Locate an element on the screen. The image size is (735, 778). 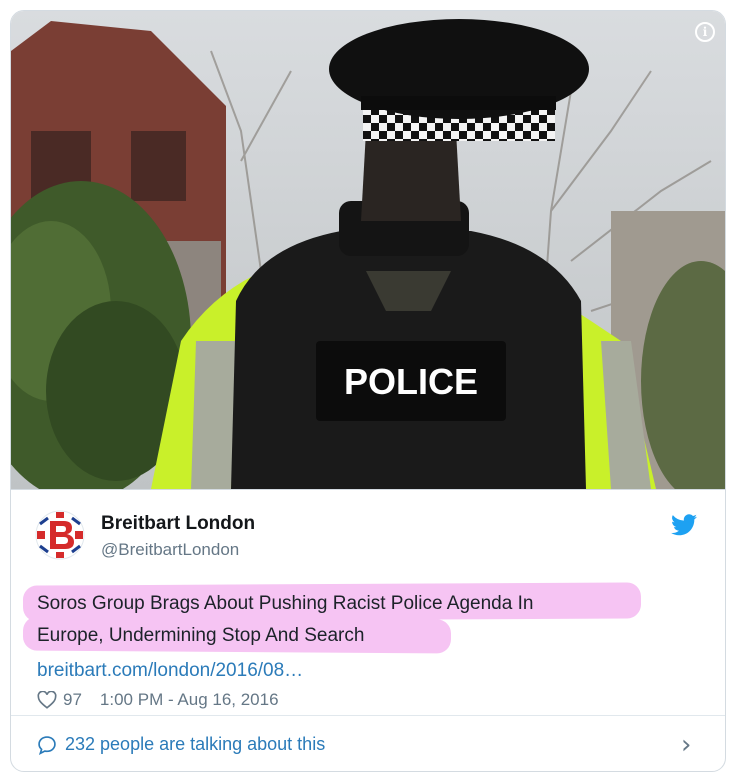
tweet-timestamp: 1:00 PM - Aug 16, 2016 is located at coordinates (189, 700).